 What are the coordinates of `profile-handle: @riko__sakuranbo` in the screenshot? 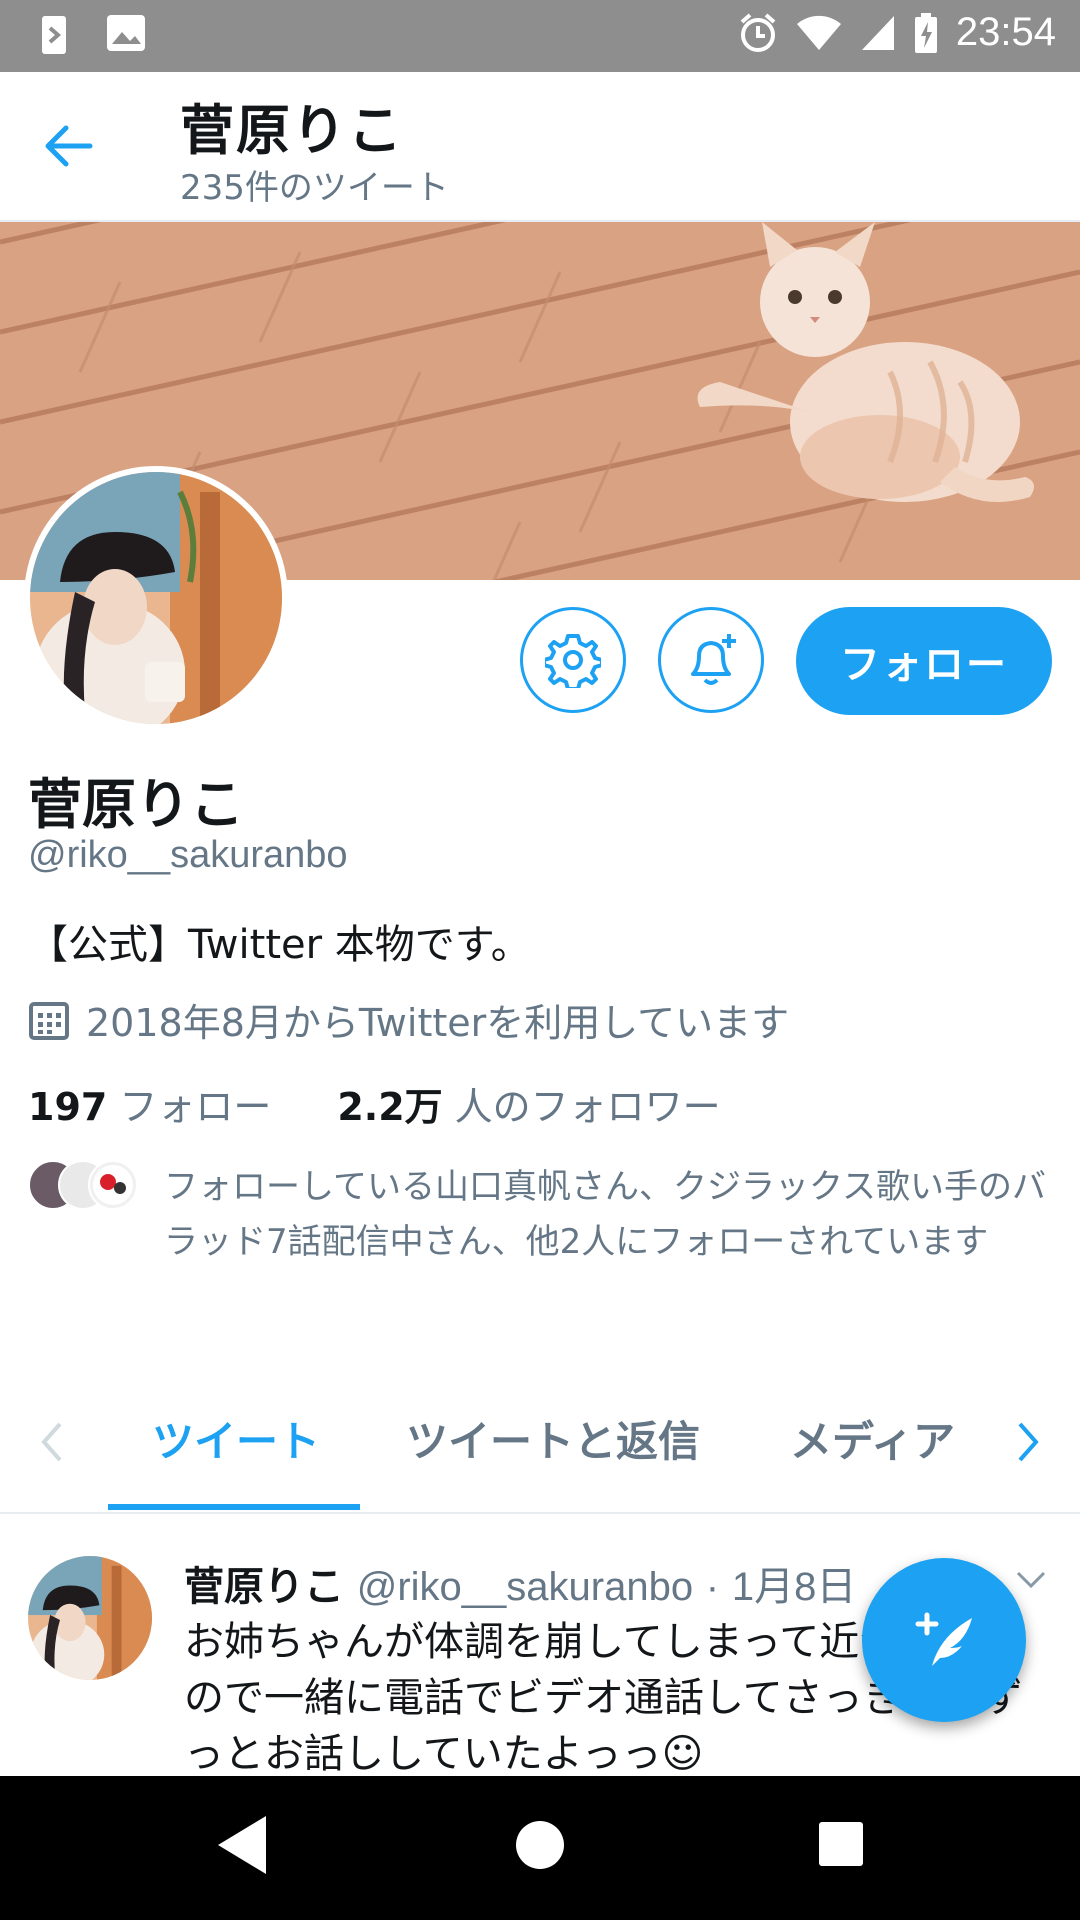 It's located at (188, 855).